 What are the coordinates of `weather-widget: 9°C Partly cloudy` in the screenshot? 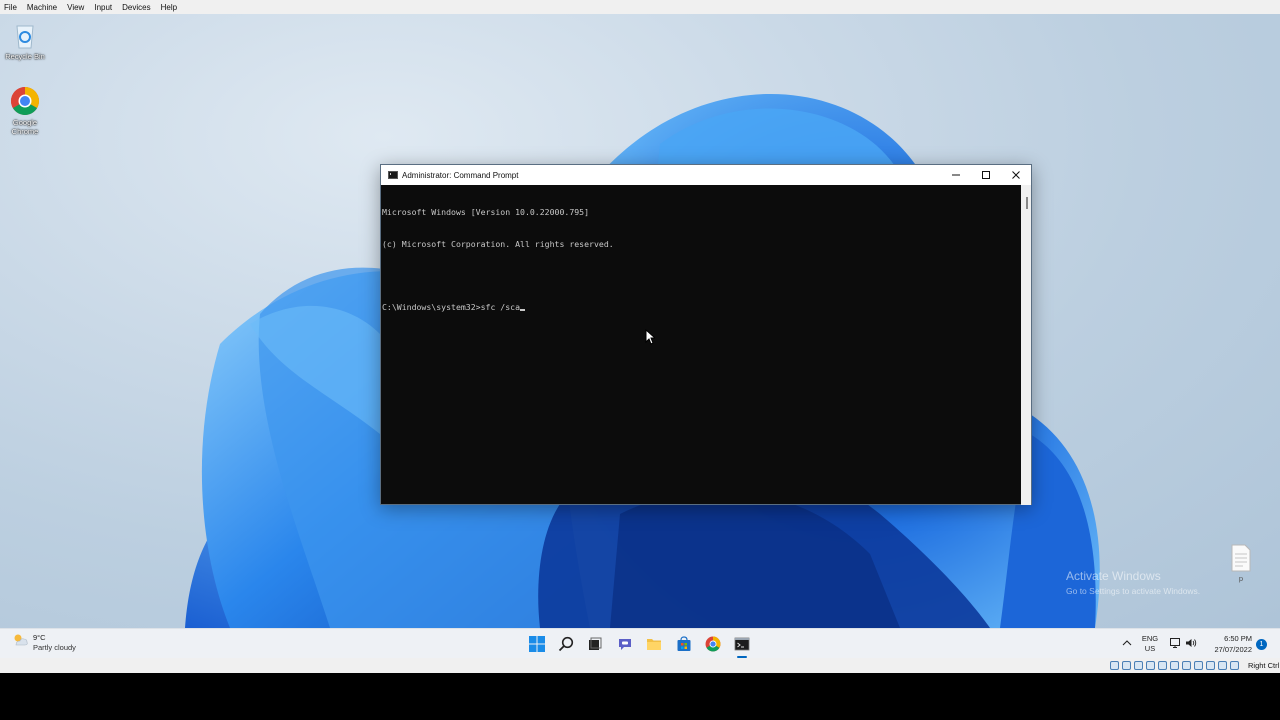 It's located at (44, 643).